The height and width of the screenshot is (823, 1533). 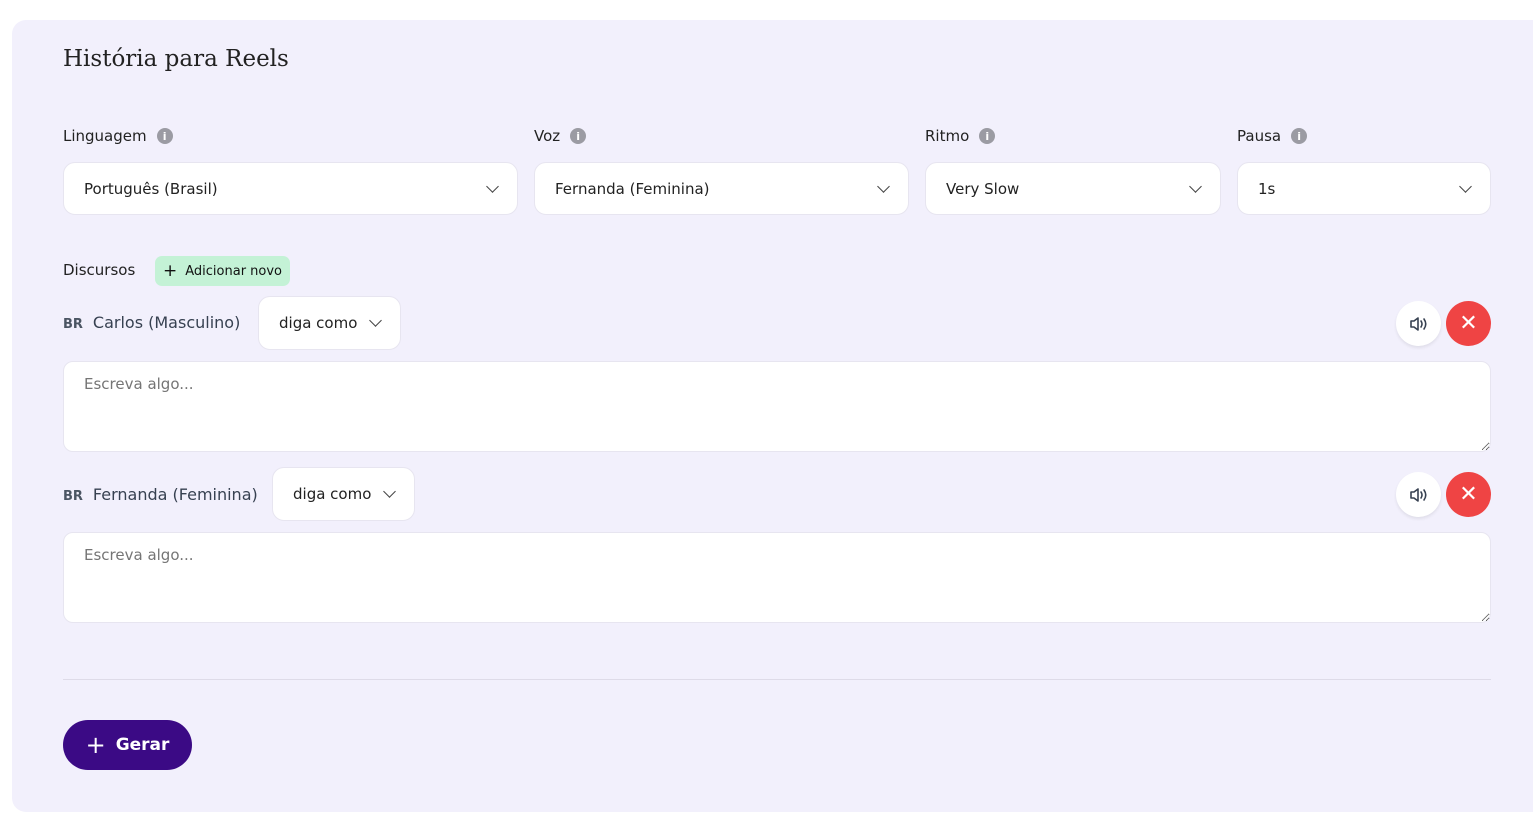 What do you see at coordinates (632, 188) in the screenshot?
I see `select-value: Fernanda (Feminina)` at bounding box center [632, 188].